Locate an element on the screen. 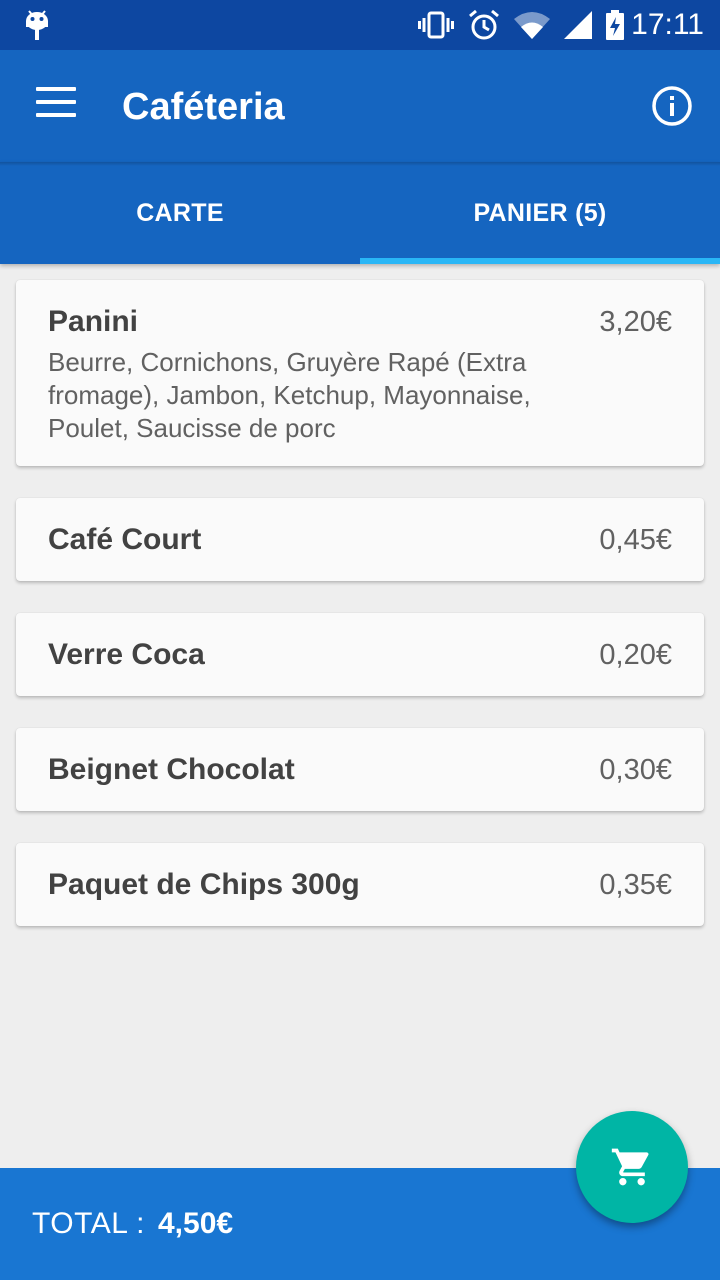 This screenshot has height=1280, width=720. signal-icon is located at coordinates (578, 25).